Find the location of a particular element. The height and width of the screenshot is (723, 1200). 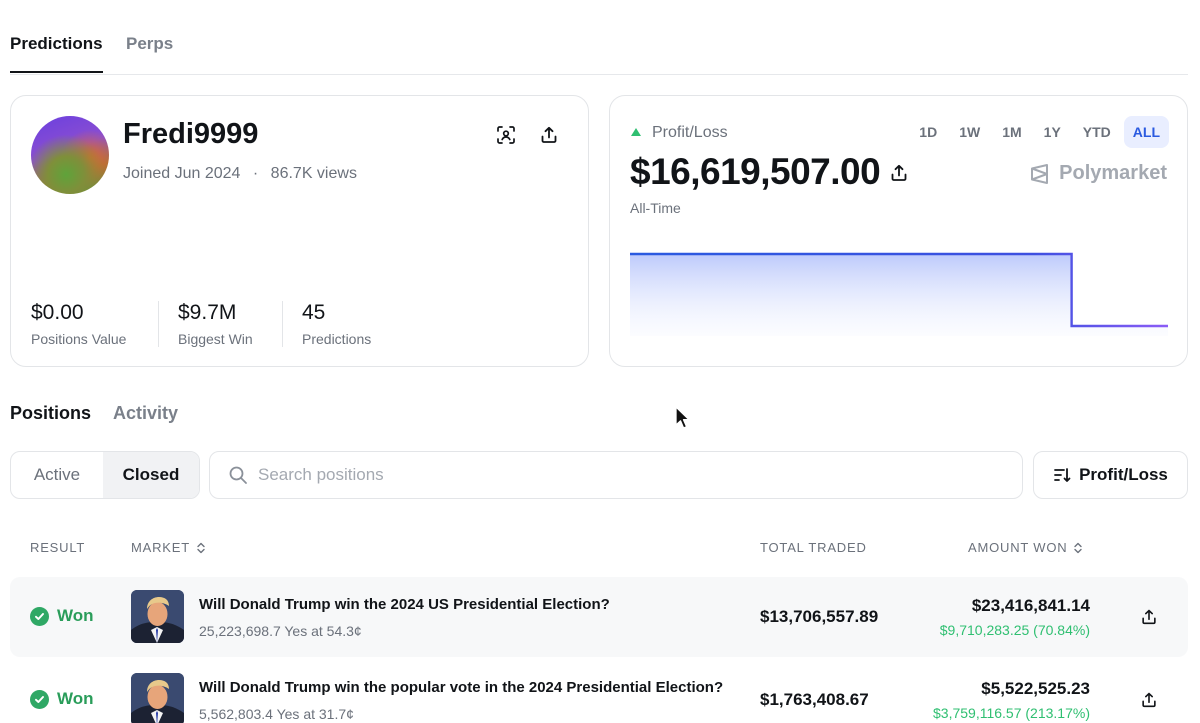

brand-name: Polymarket is located at coordinates (1113, 173).